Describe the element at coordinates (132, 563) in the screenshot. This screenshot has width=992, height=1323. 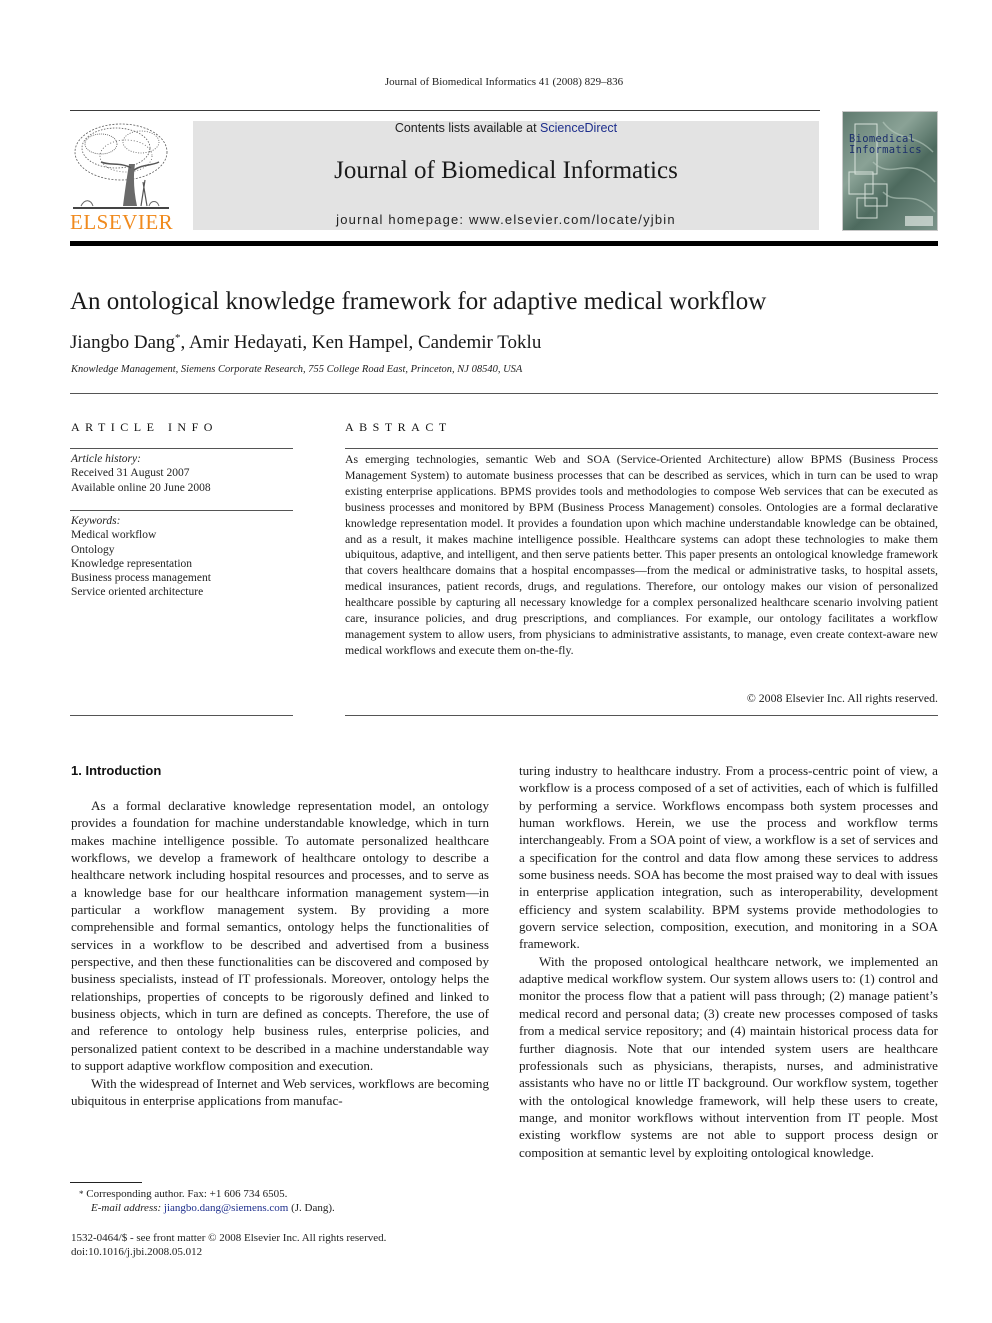
I see `keyword: Knowledge representation` at that location.